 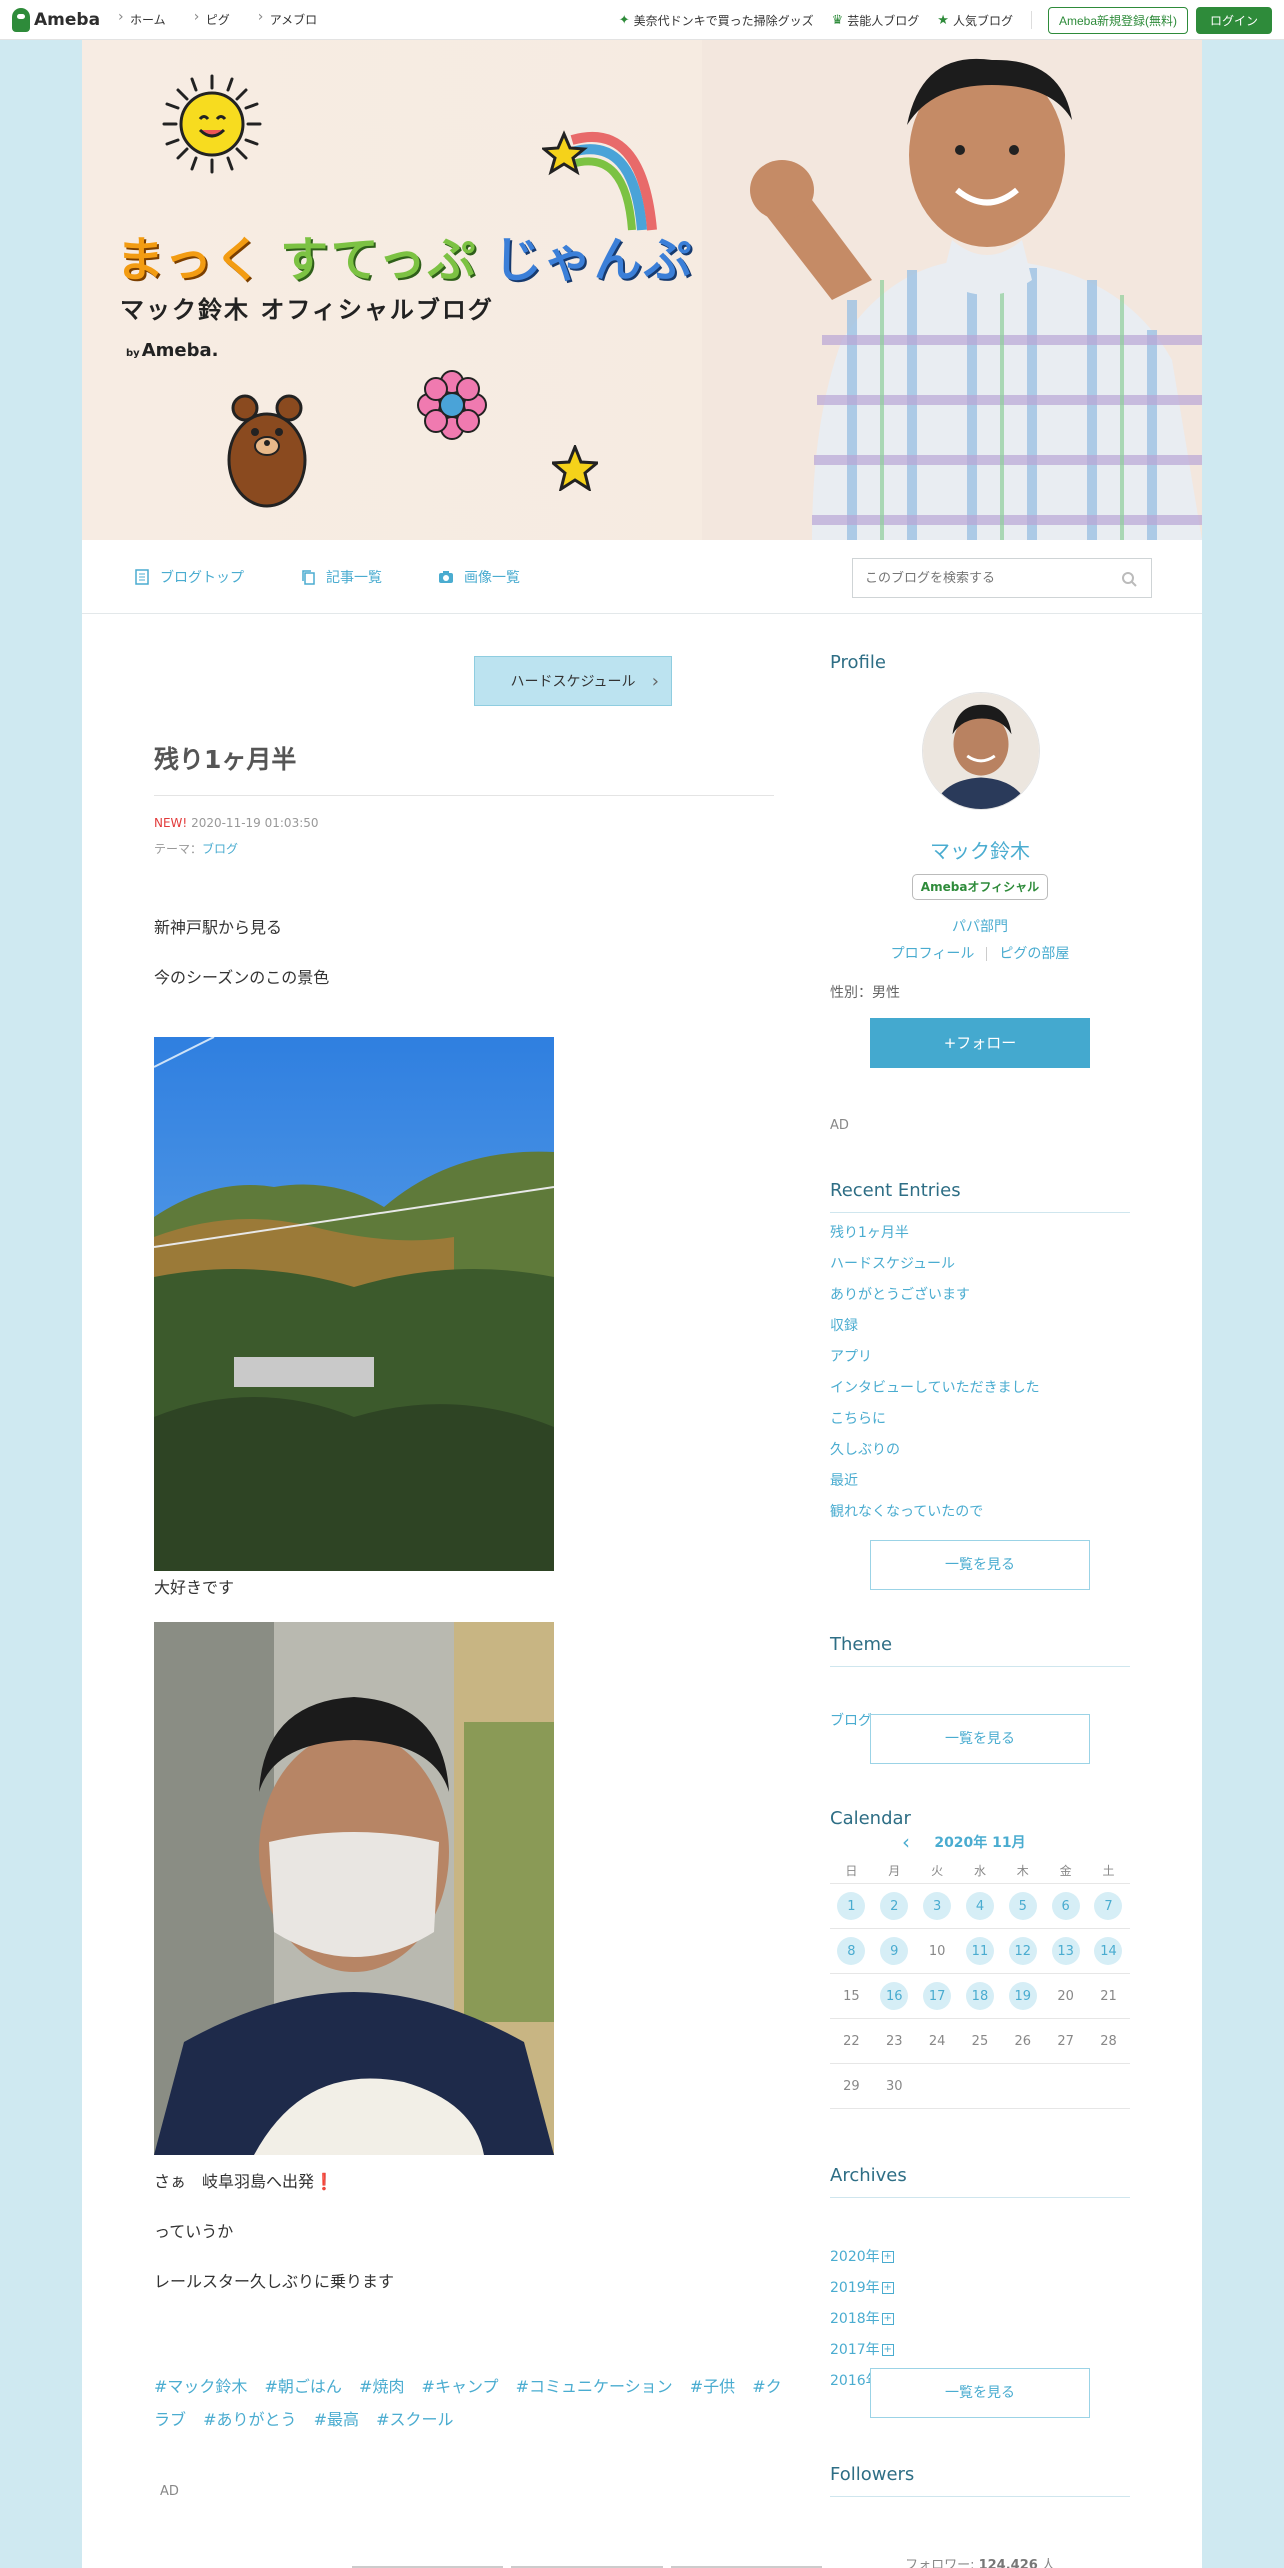 What do you see at coordinates (980, 1565) in the screenshot?
I see `recent-more-button: 一覧を見る` at bounding box center [980, 1565].